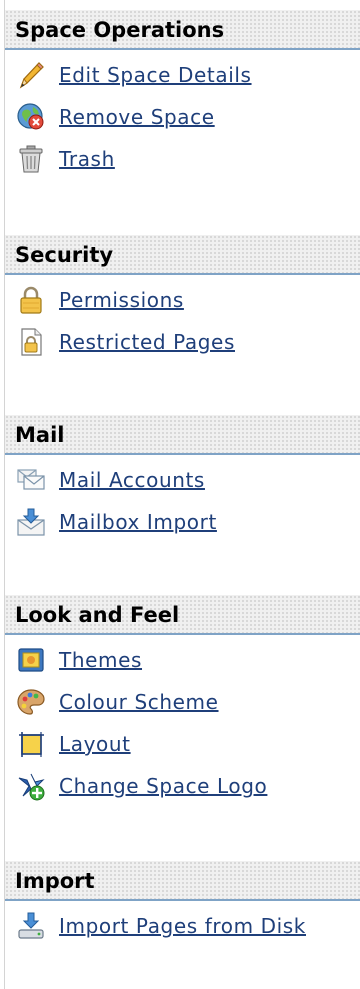  Describe the element at coordinates (31, 300) in the screenshot. I see `padlock-icon` at that location.